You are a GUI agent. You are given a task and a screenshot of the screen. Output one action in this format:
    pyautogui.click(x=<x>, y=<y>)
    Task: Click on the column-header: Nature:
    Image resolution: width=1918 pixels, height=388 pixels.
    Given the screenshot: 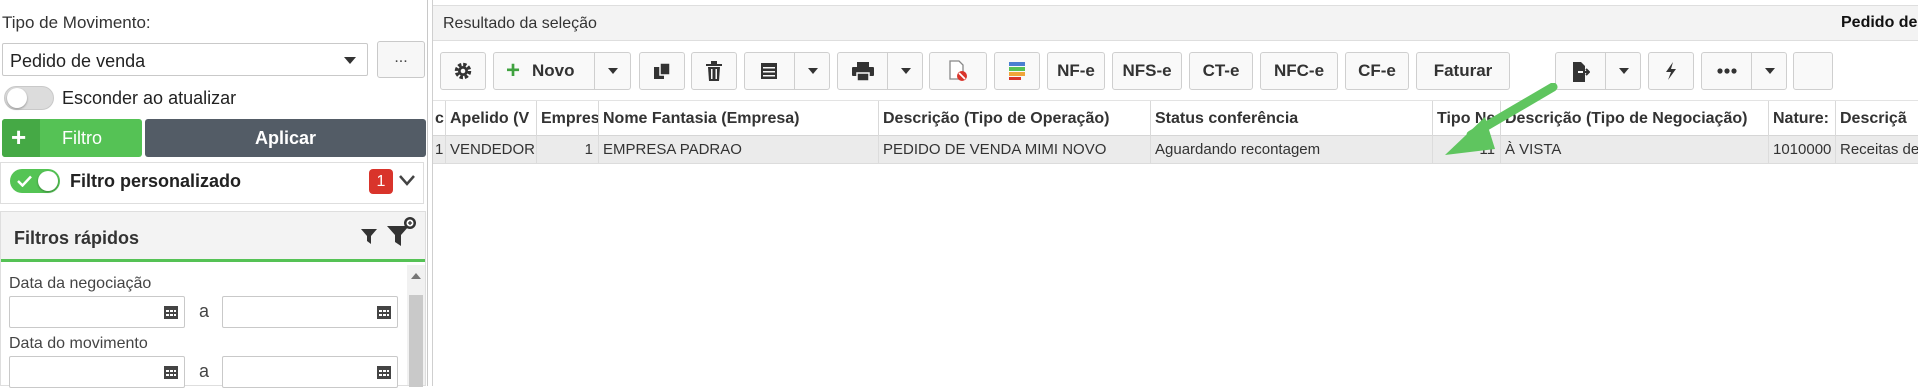 What is the action you would take?
    pyautogui.click(x=1802, y=119)
    